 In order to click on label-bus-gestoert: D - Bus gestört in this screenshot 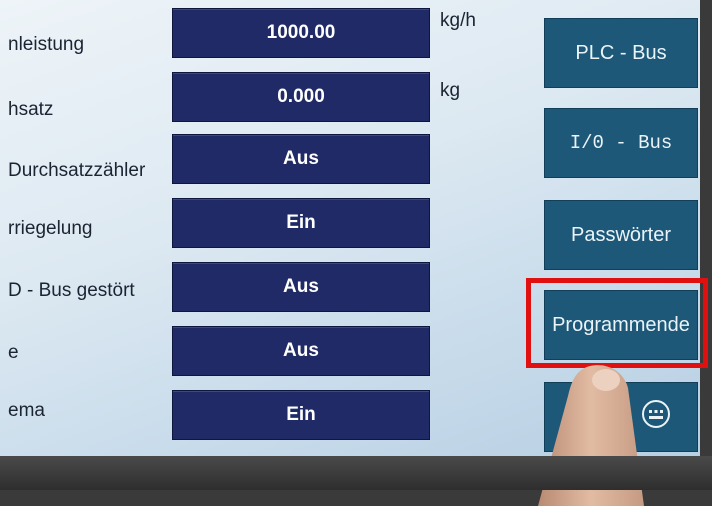, I will do `click(71, 290)`.